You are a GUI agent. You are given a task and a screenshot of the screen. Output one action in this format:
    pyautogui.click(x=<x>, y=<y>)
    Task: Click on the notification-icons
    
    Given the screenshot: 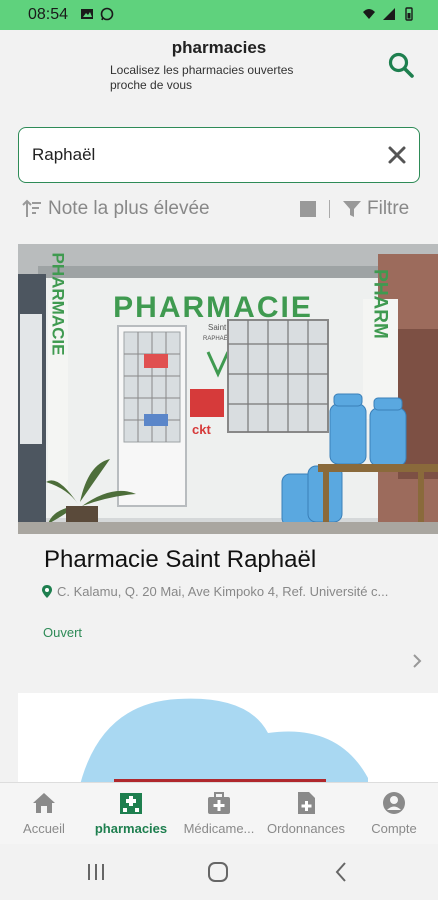 What is the action you would take?
    pyautogui.click(x=97, y=14)
    